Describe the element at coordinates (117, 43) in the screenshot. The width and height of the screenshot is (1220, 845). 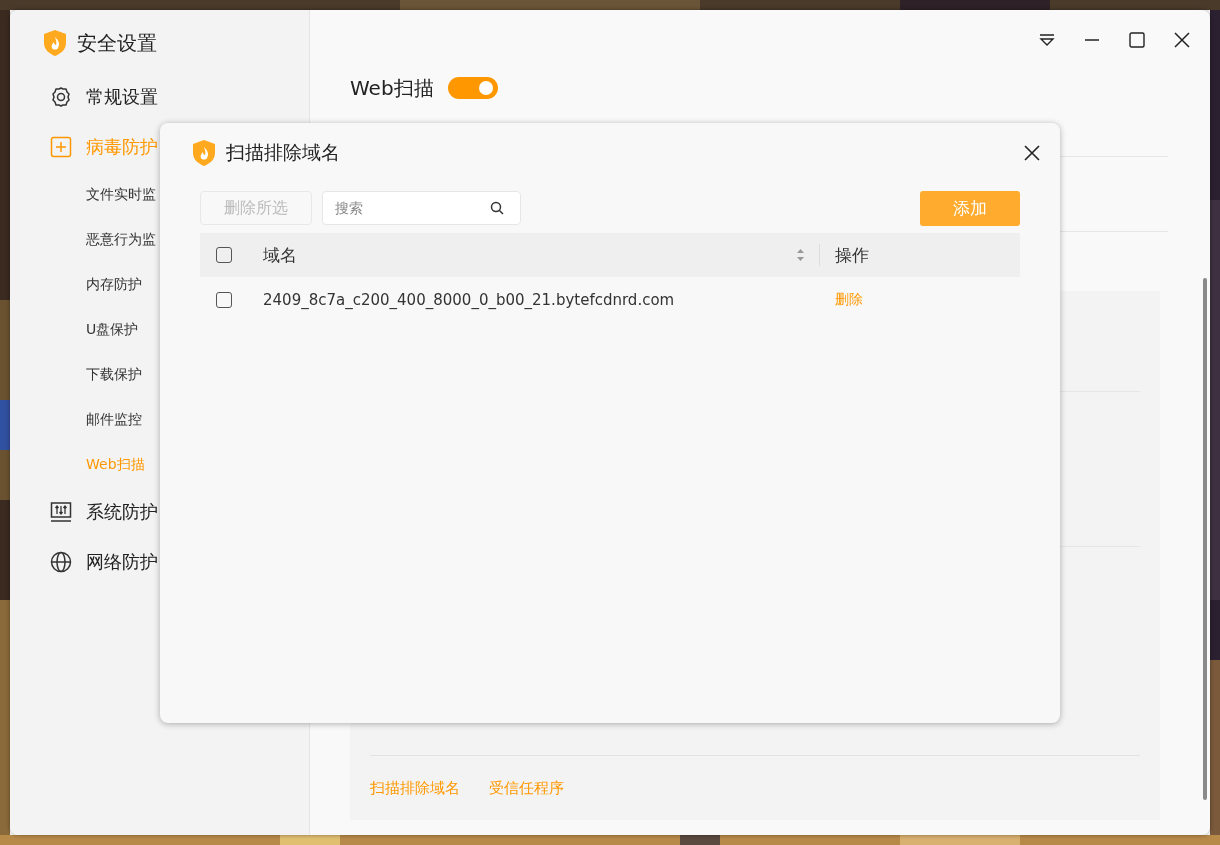
I see `window-title: 安全设置` at that location.